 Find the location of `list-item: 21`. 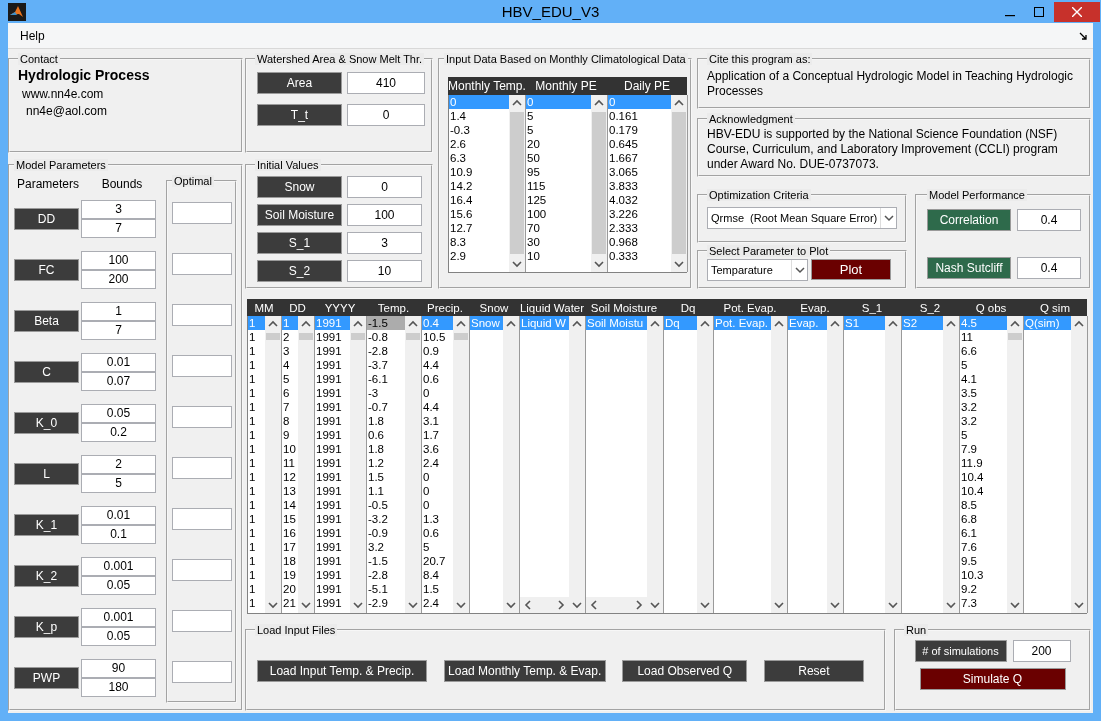

list-item: 21 is located at coordinates (290, 603).